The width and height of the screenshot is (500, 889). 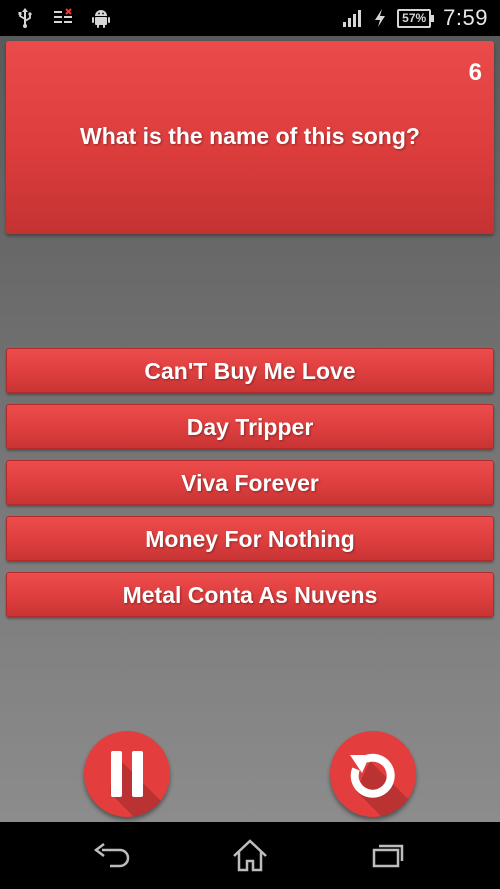 What do you see at coordinates (250, 18) in the screenshot?
I see `status-bar: 57% 7:59` at bounding box center [250, 18].